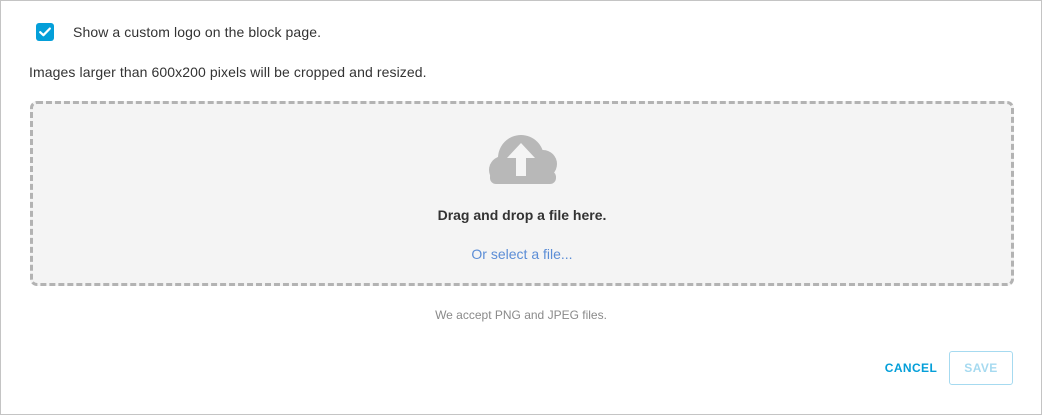 This screenshot has width=1042, height=415. What do you see at coordinates (521, 315) in the screenshot?
I see `accepted-formats-note: We accept PNG and JPEG files.` at bounding box center [521, 315].